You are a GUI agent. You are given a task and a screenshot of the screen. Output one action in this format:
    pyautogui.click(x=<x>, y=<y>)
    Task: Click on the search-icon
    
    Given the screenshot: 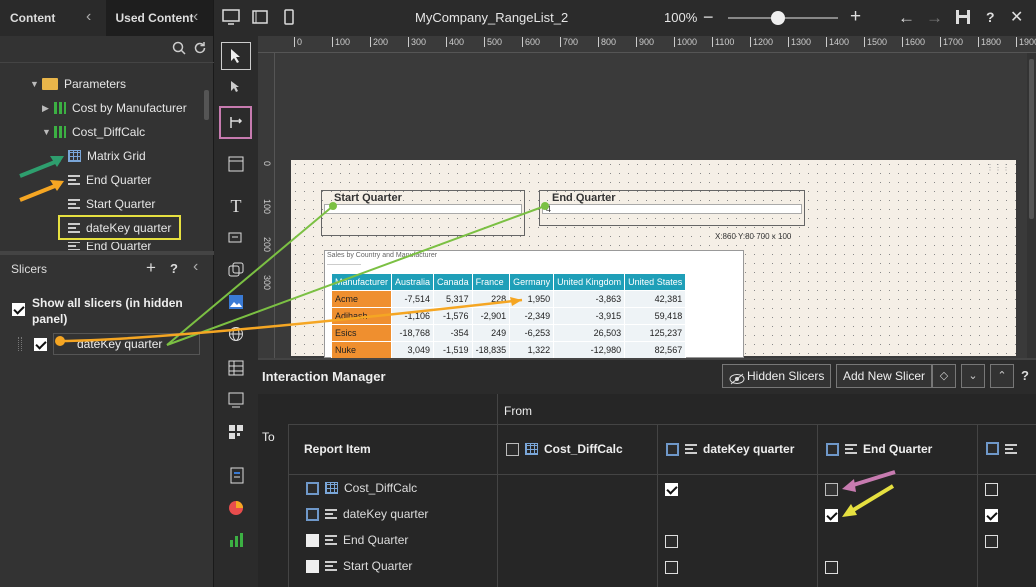 What is the action you would take?
    pyautogui.click(x=179, y=48)
    